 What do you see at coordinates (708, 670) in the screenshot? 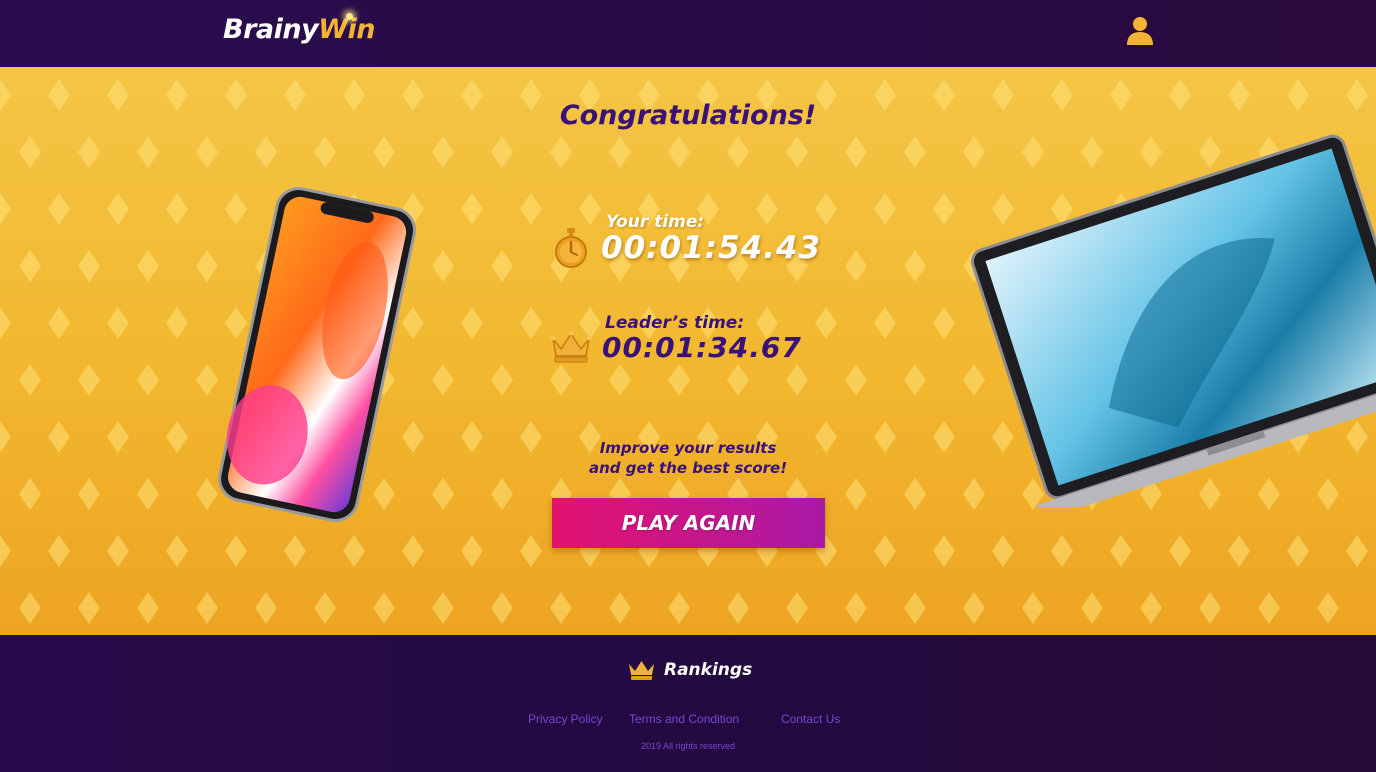
I see `rankings-label: Rankings` at bounding box center [708, 670].